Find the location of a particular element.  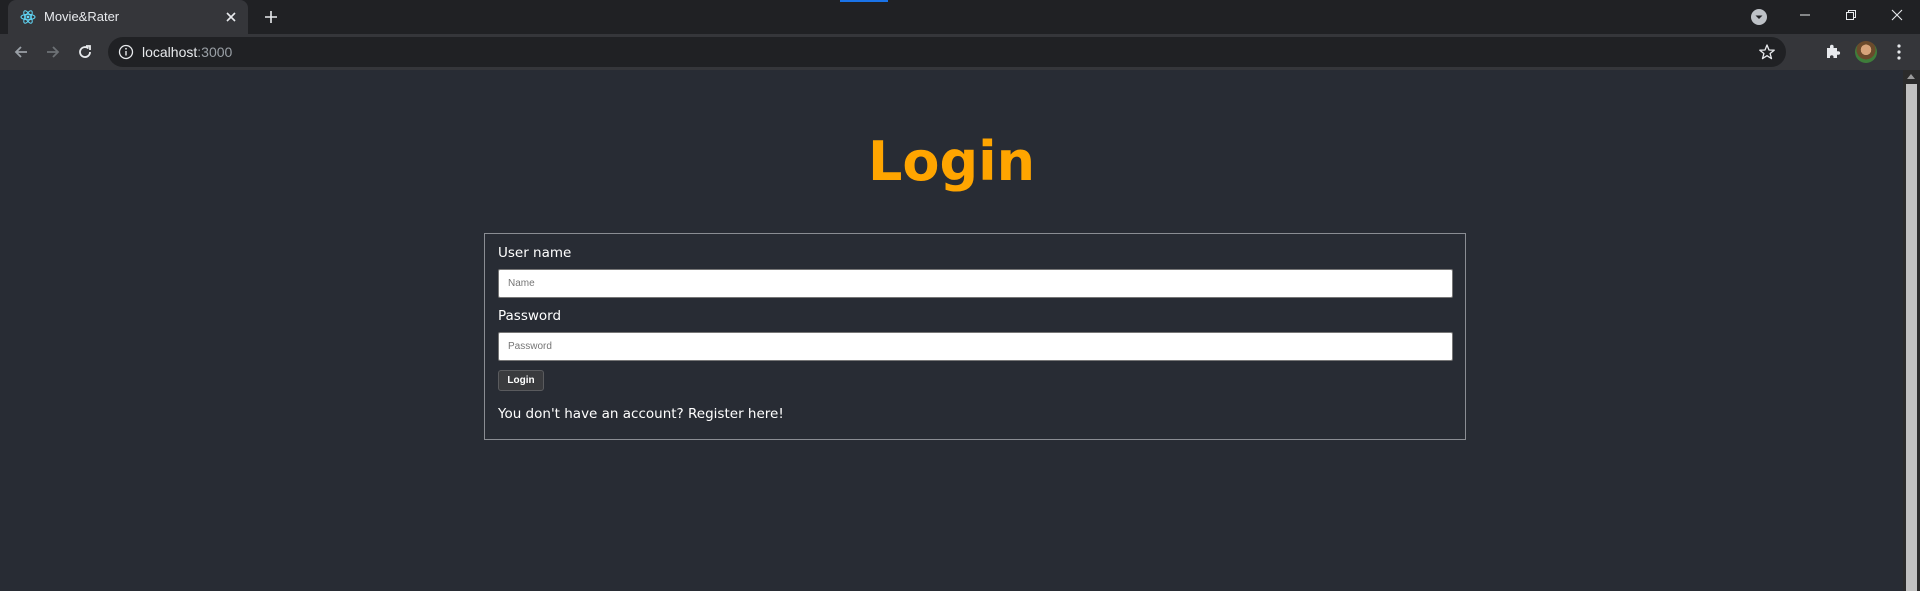

tab-title: Movie&Rater is located at coordinates (82, 16).